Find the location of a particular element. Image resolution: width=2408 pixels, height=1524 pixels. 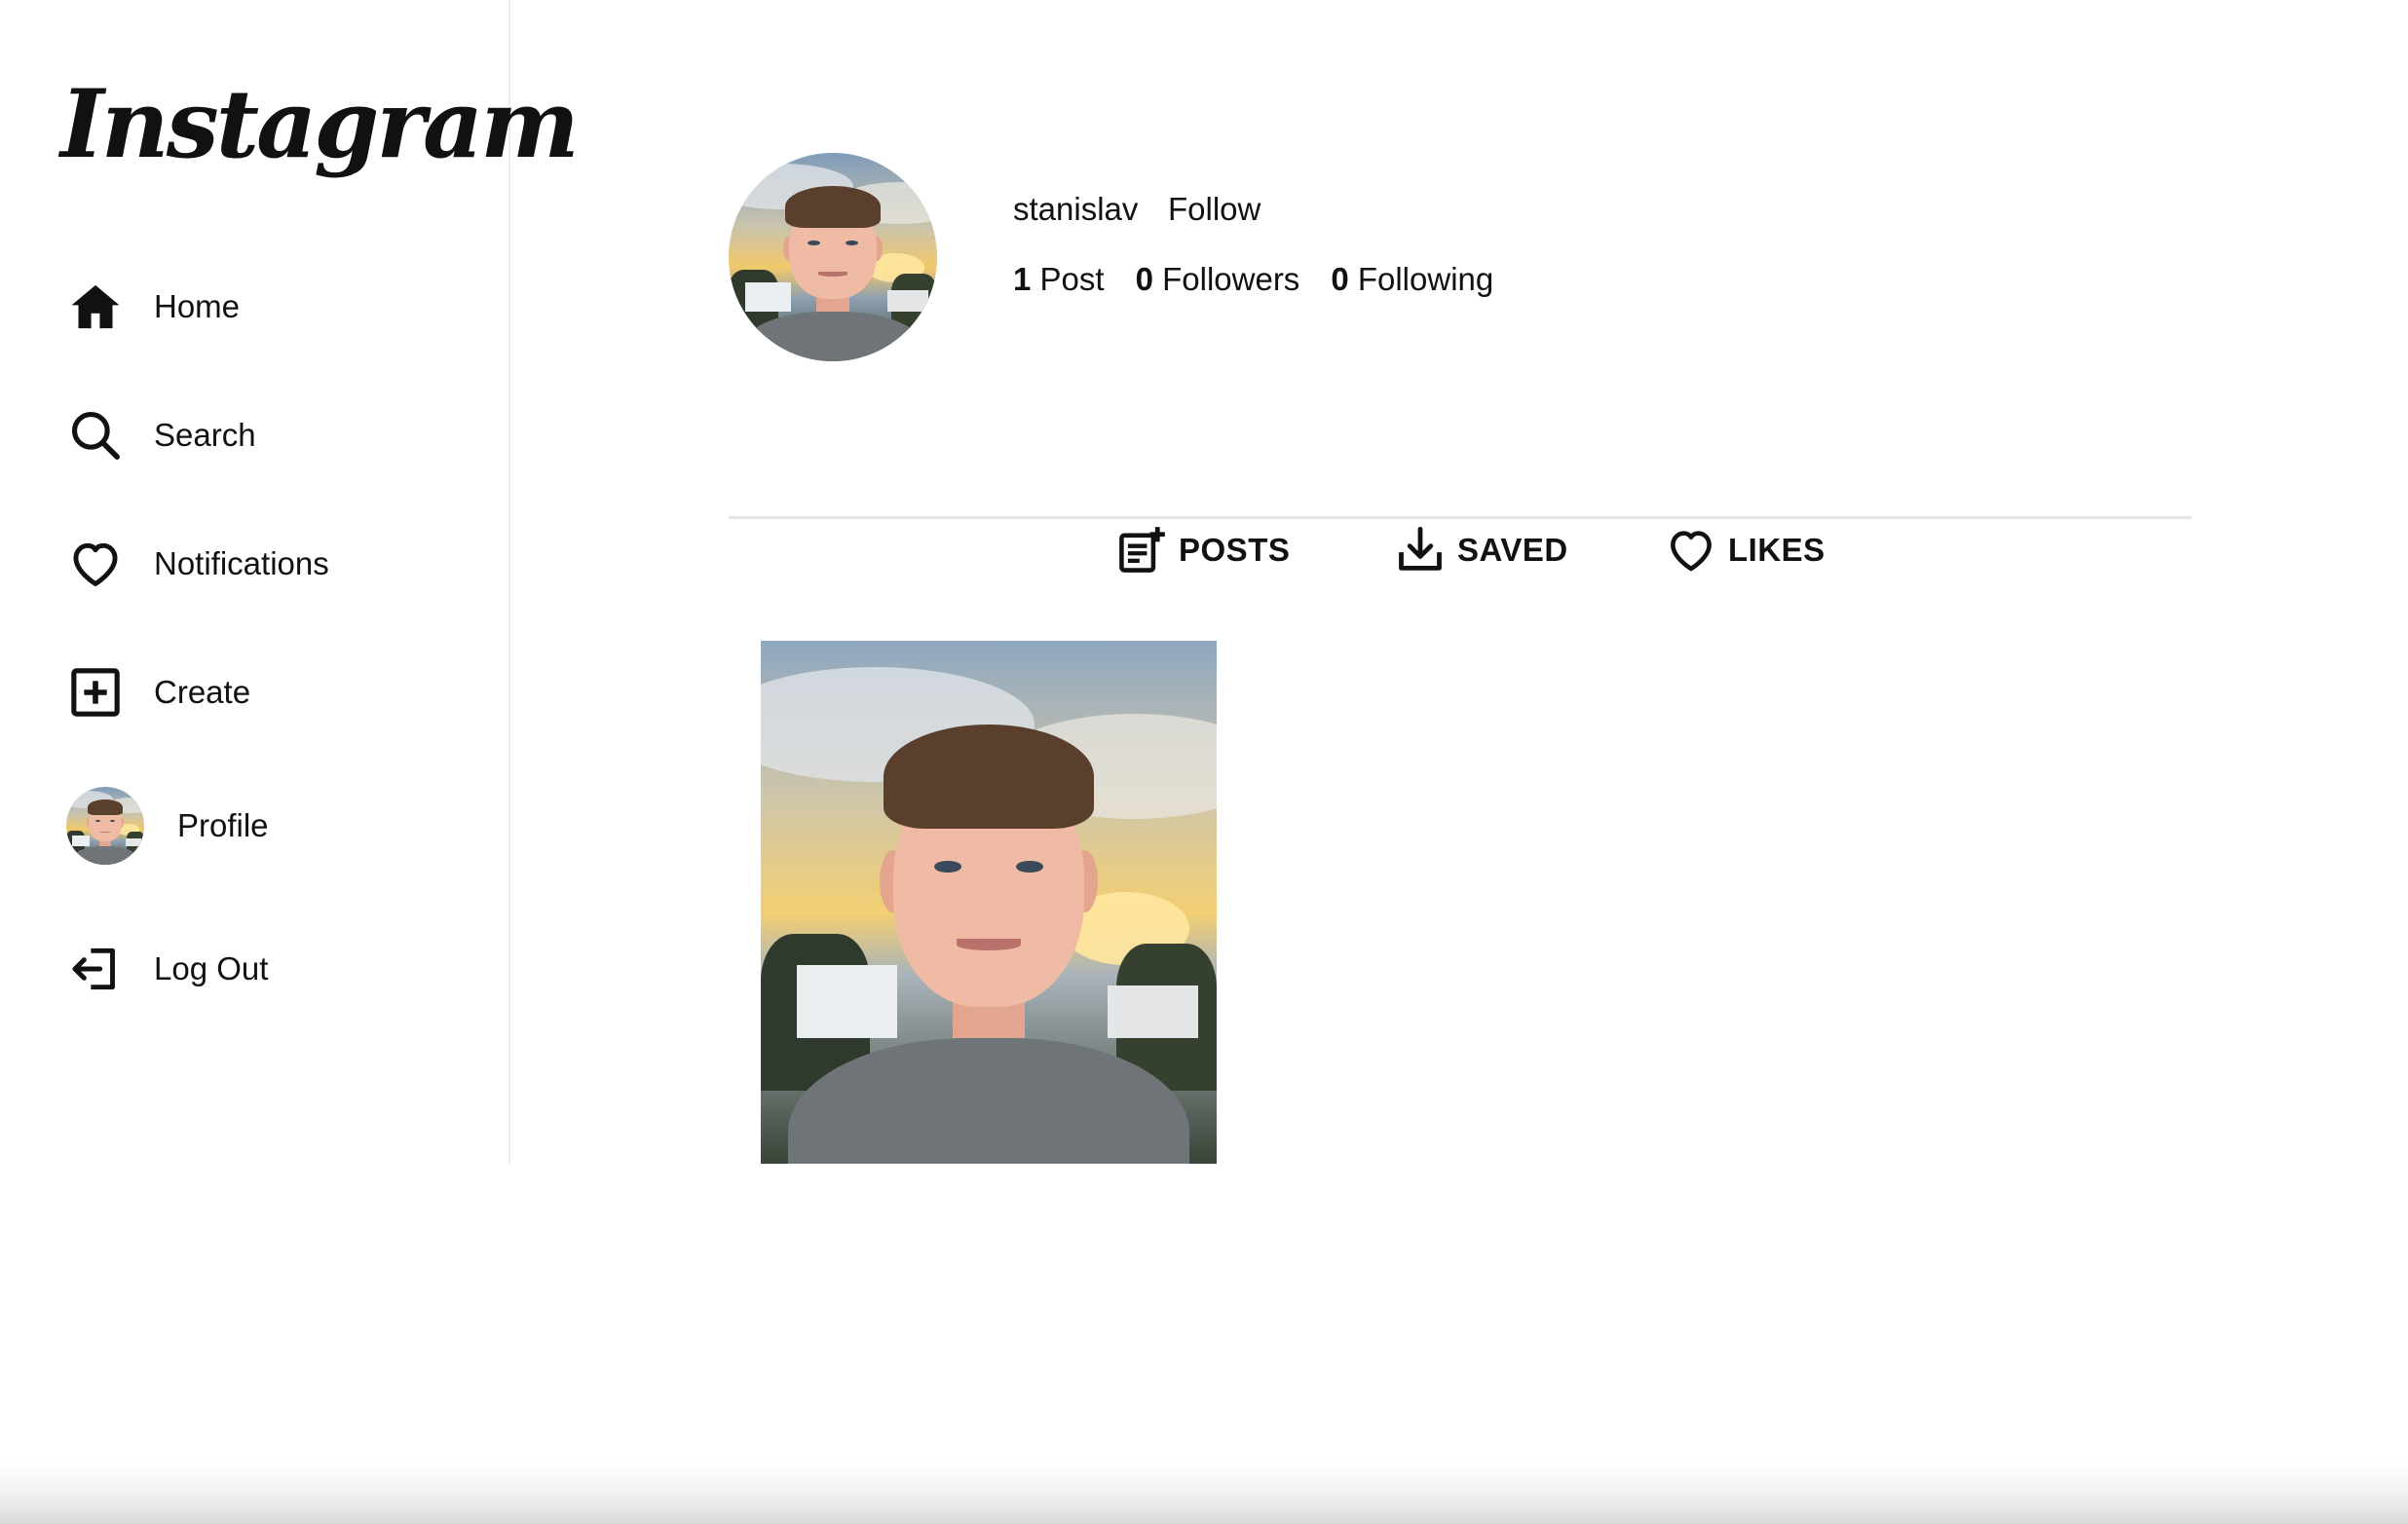

followers-label: Followers is located at coordinates (1231, 279).